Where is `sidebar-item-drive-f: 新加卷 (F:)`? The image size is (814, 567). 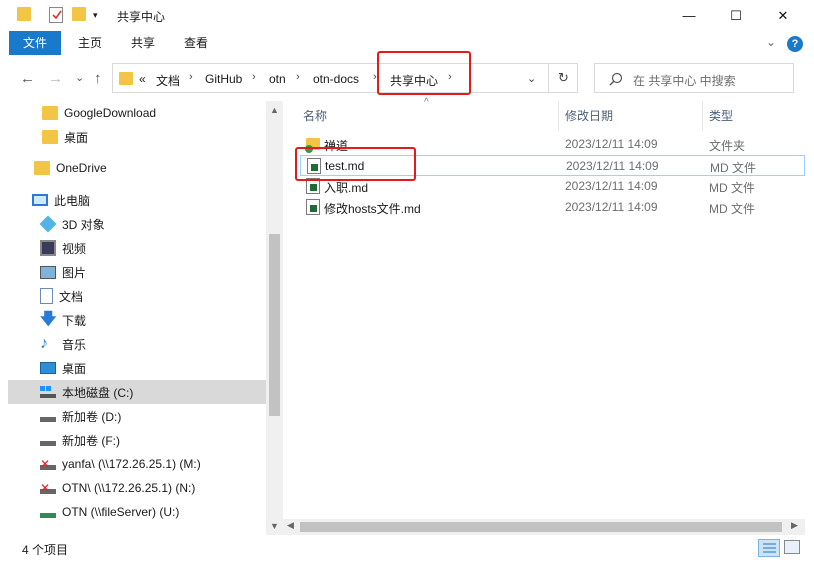
sidebar-item-drive-f: 新加卷 (F:) is located at coordinates (137, 440).